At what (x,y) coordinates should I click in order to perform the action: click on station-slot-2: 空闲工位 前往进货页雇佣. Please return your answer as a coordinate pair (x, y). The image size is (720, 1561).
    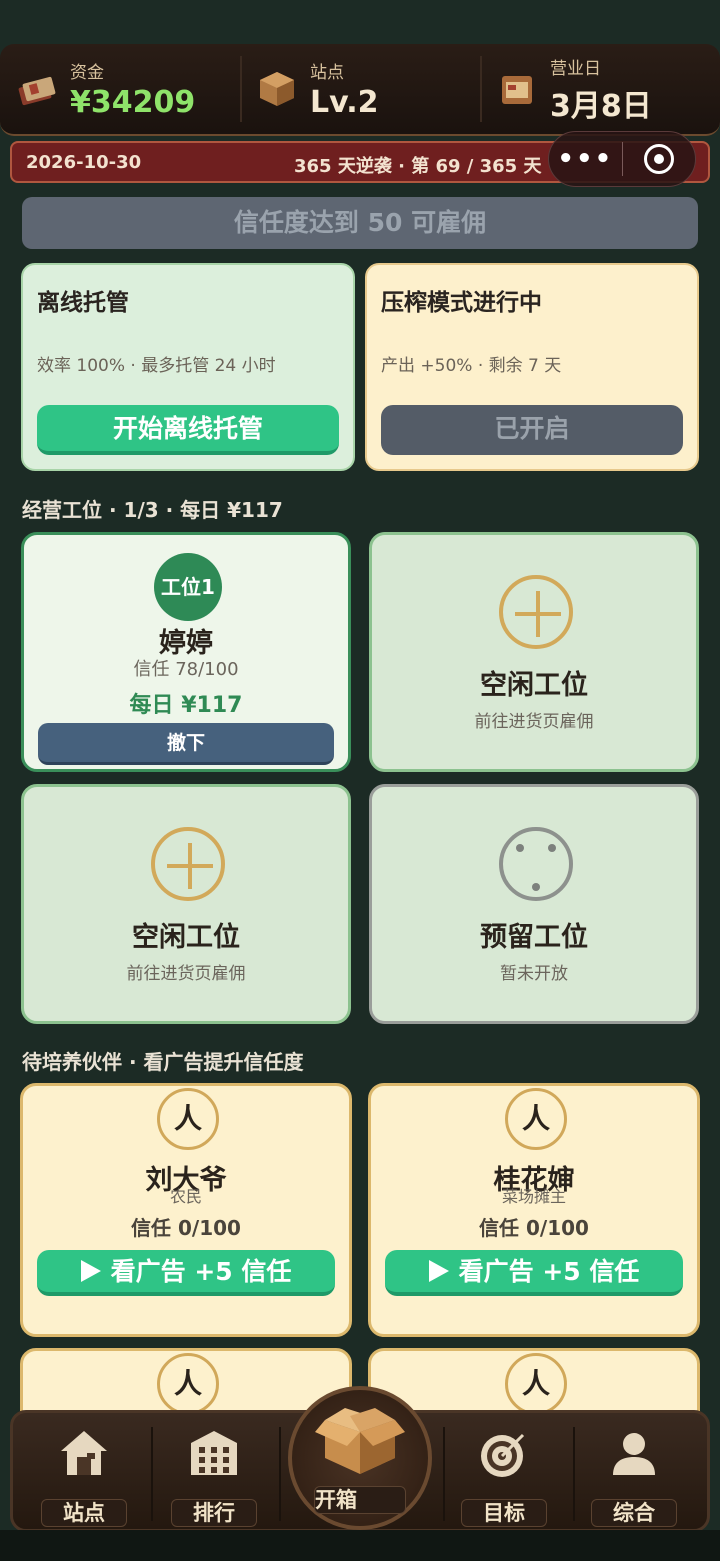
    Looking at the image, I should click on (534, 652).